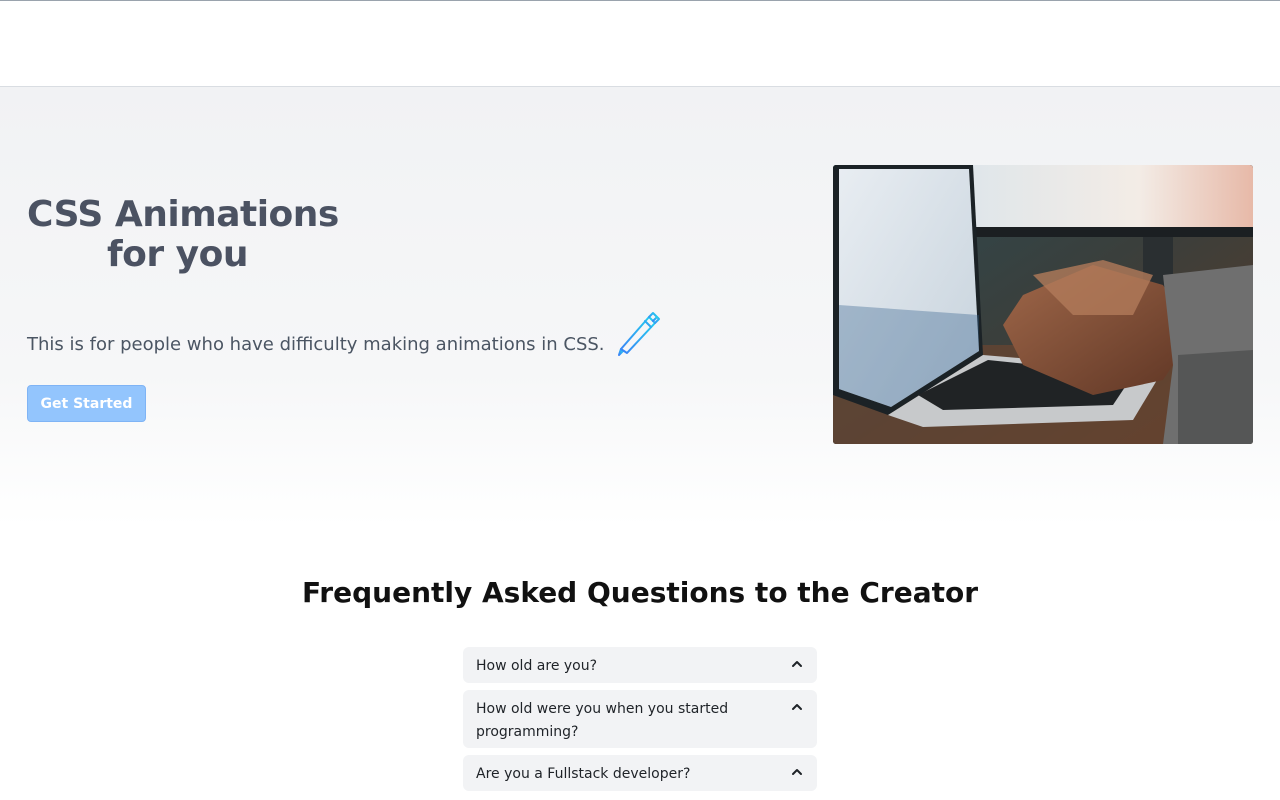 The height and width of the screenshot is (800, 1280). I want to click on hero-title: CSS Animations for you, so click(183, 235).